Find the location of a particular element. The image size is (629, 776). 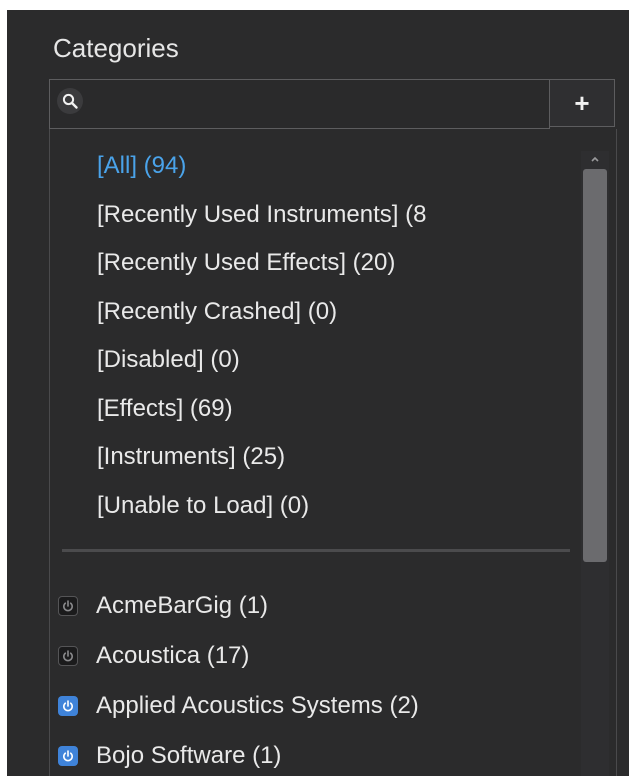

category-item: [All] (94) is located at coordinates (261, 166).